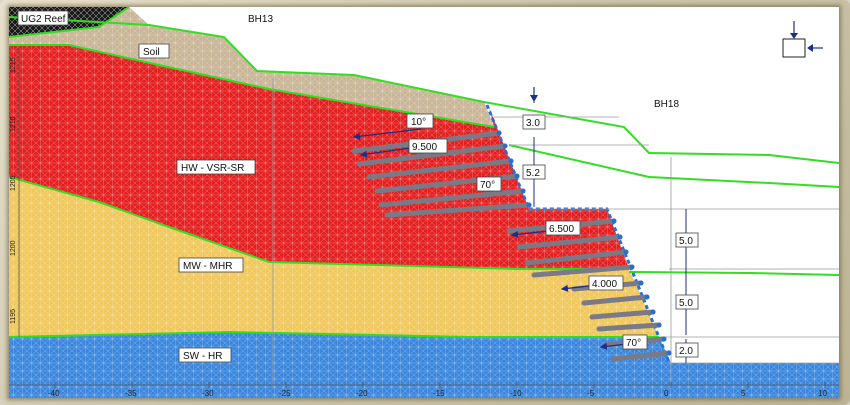 The height and width of the screenshot is (405, 850). What do you see at coordinates (686, 303) in the screenshot?
I see `dim-4-label: 5.0` at bounding box center [686, 303].